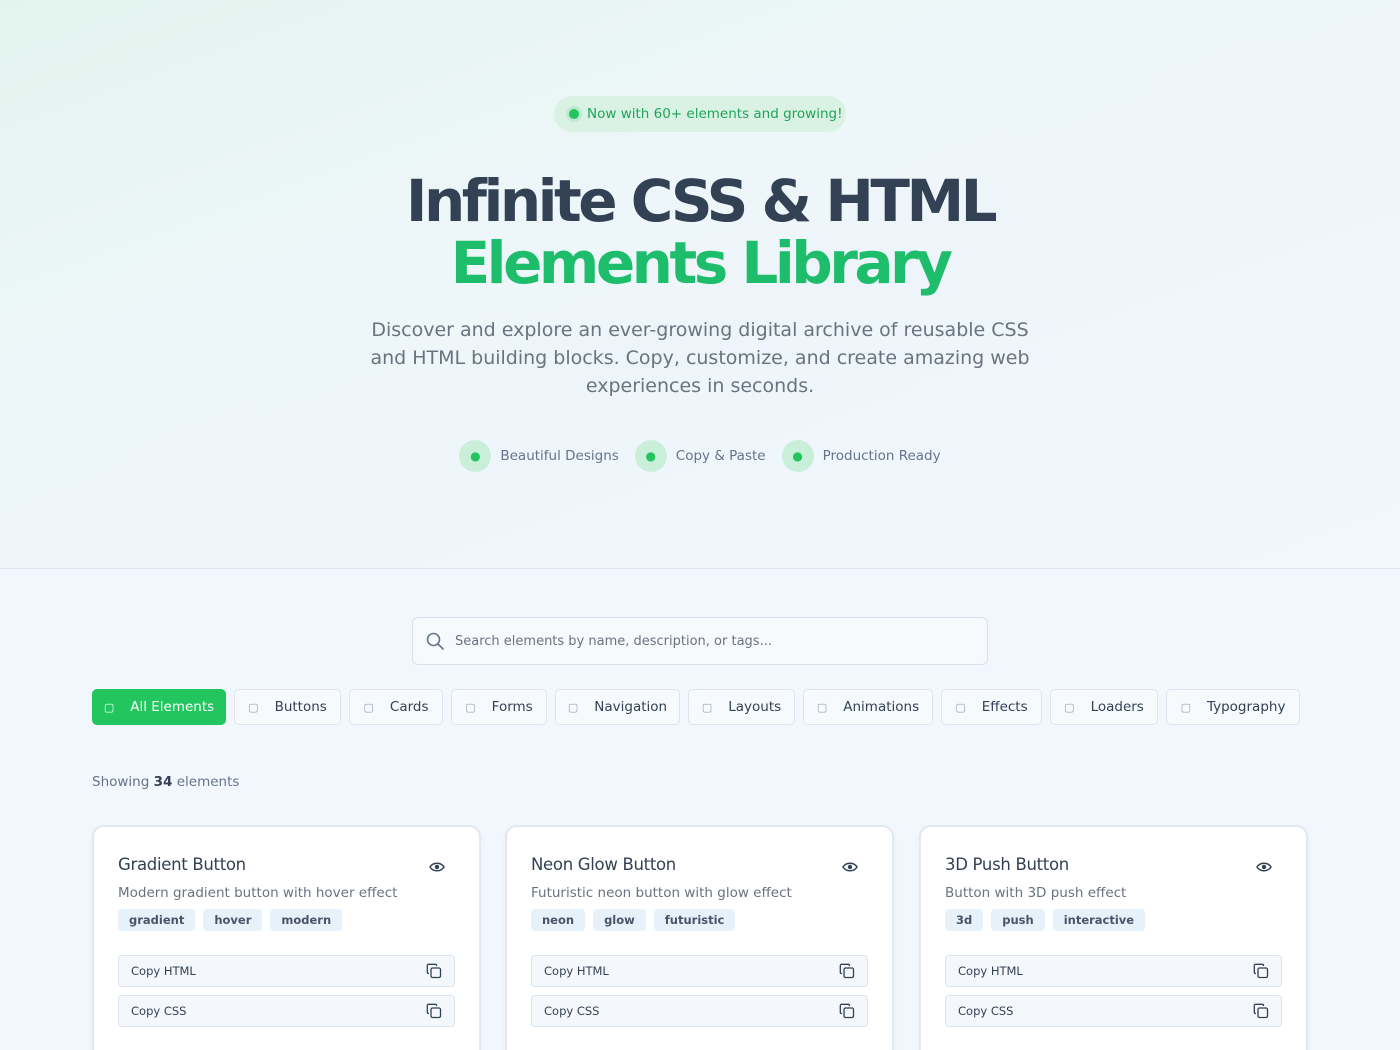  I want to click on new-elements-badge: Now with 60+ elements and growing!, so click(700, 114).